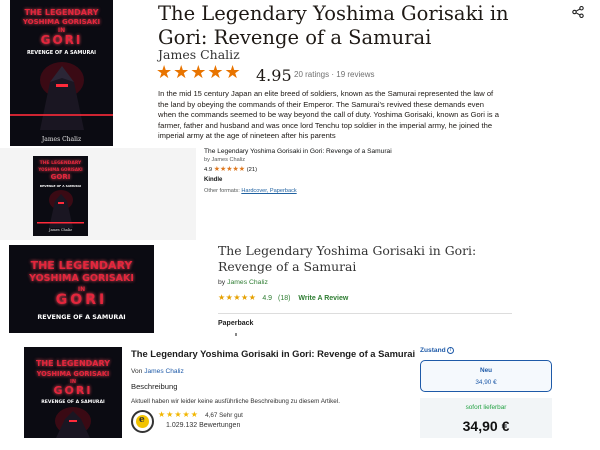 This screenshot has width=600, height=450. Describe the element at coordinates (365, 313) in the screenshot. I see `divider` at that location.